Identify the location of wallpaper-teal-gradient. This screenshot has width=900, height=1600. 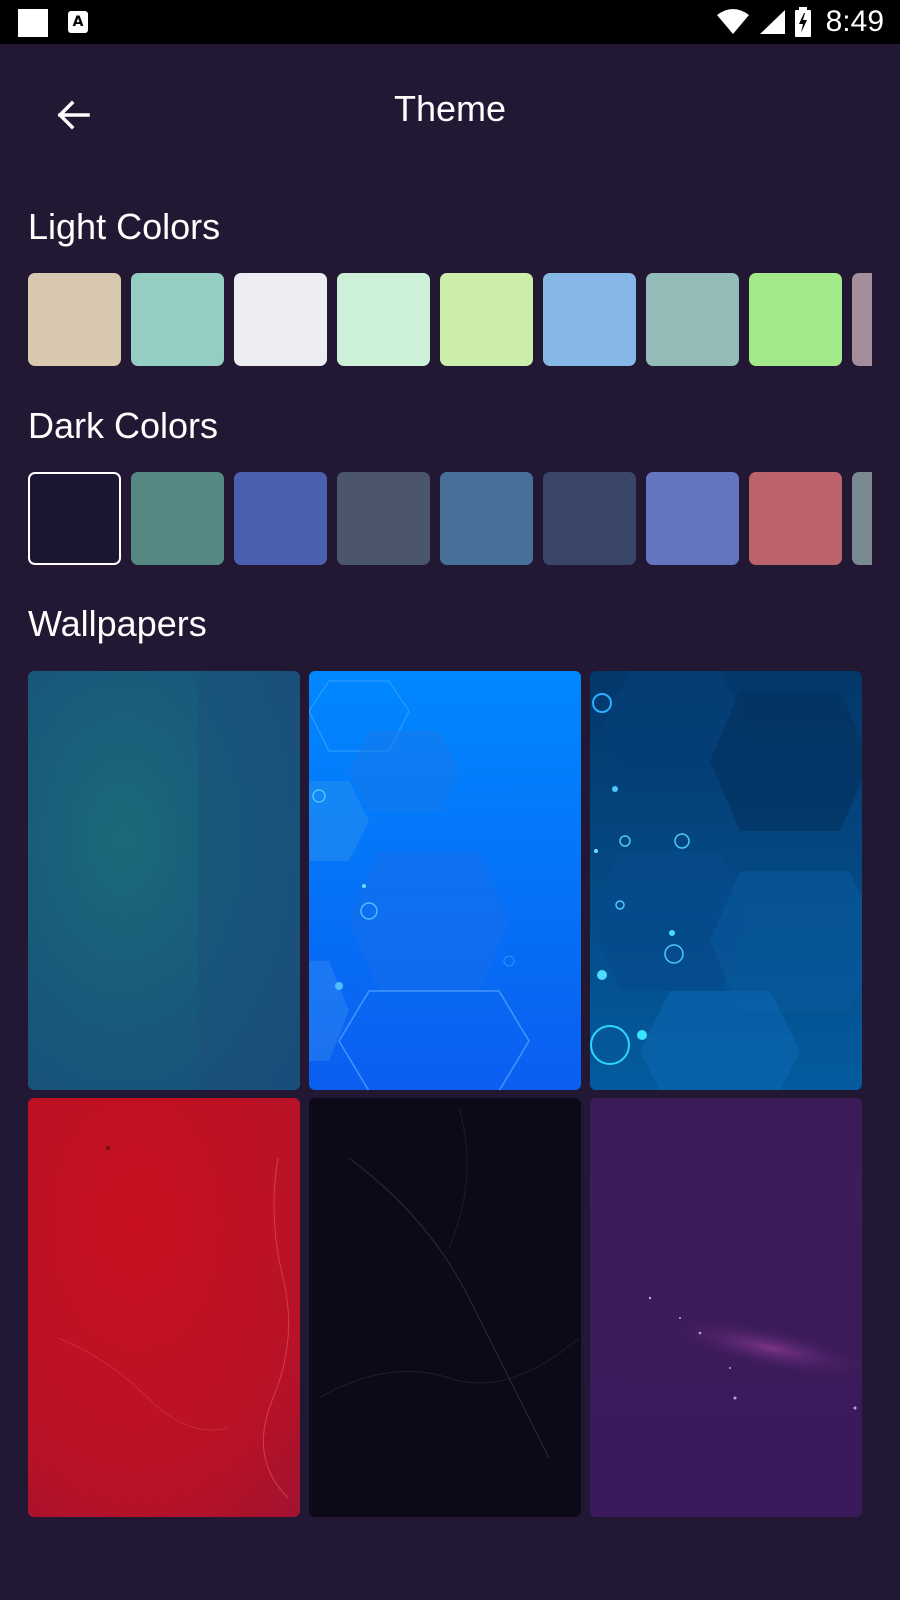
(164, 880).